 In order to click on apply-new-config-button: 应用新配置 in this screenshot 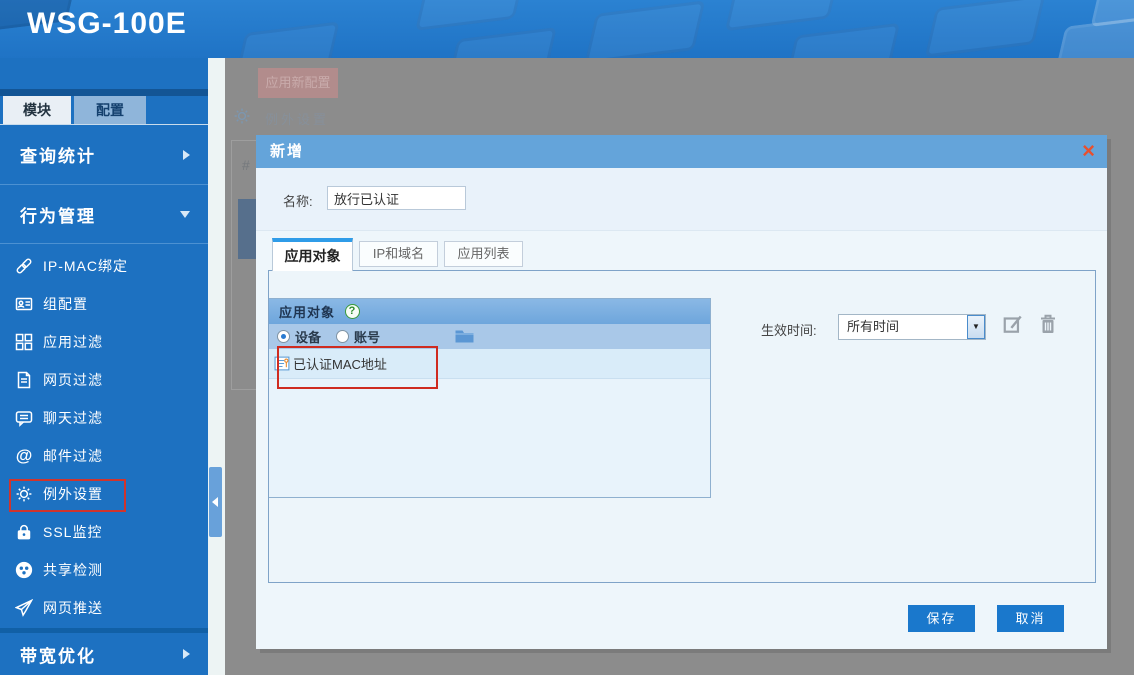, I will do `click(298, 83)`.